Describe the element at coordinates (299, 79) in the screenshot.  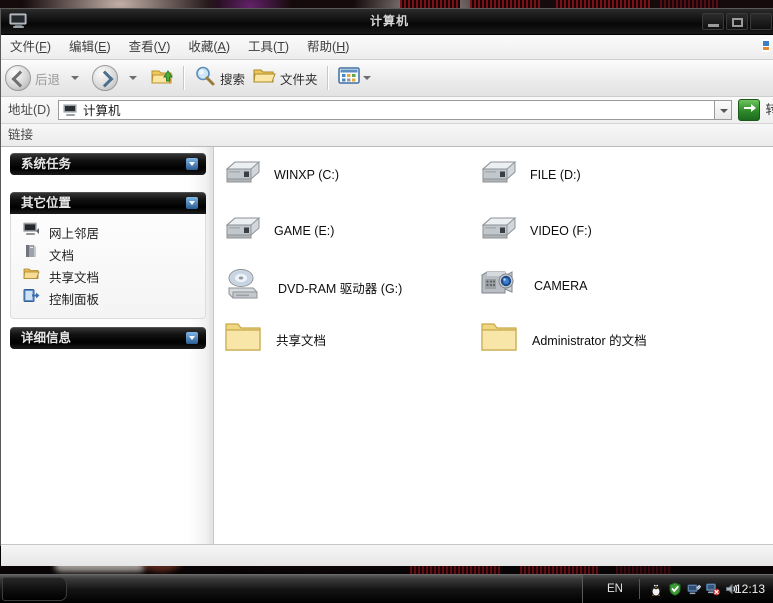
I see `folders-label: 文件夹` at that location.